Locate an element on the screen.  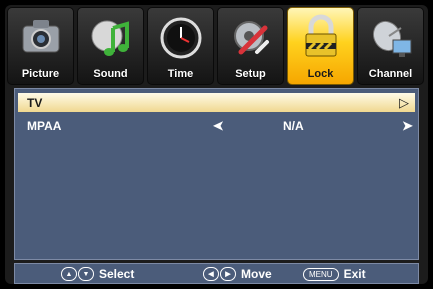
clock-icon is located at coordinates (181, 38).